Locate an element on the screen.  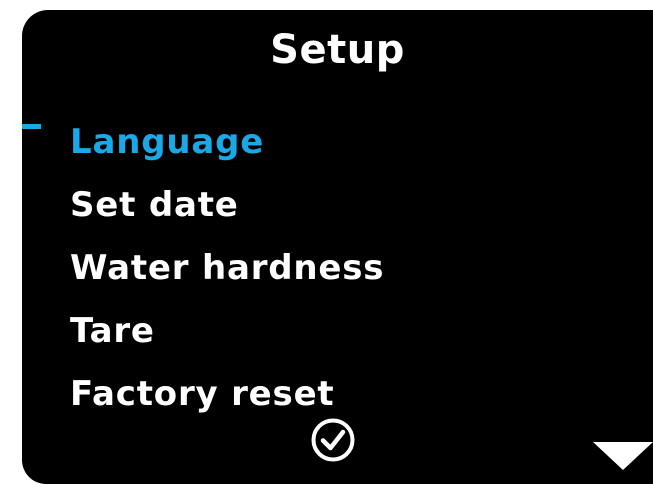
check-circle-icon is located at coordinates (333, 440).